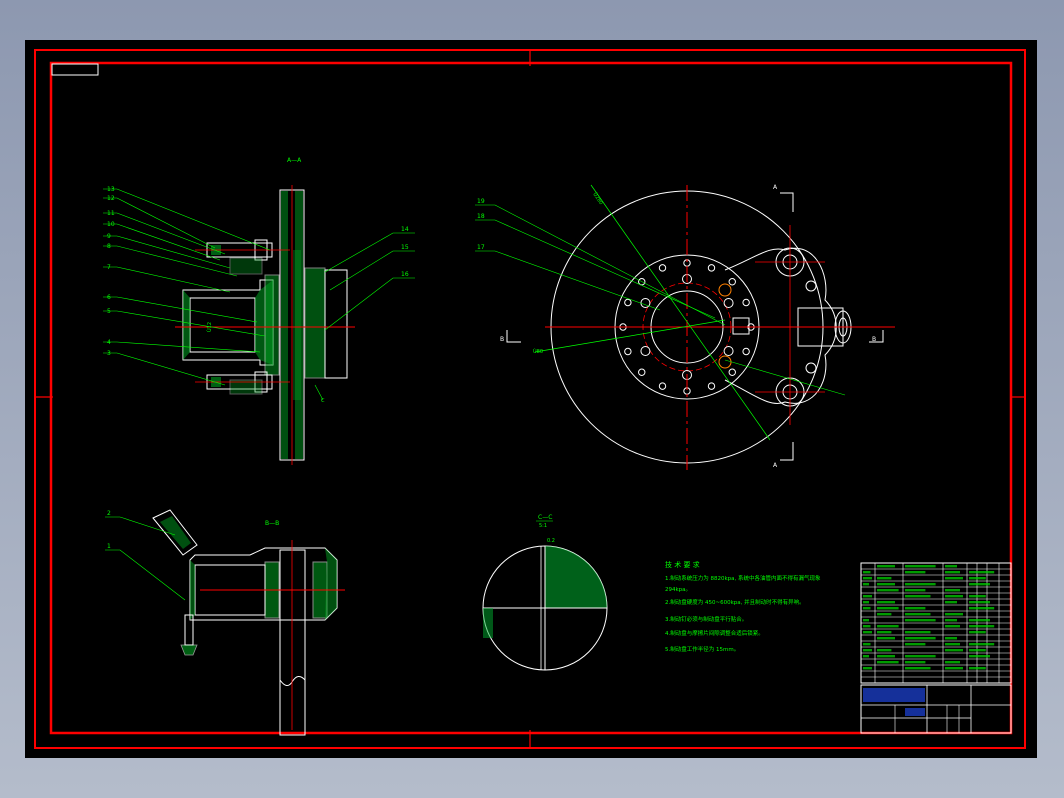 The width and height of the screenshot is (1064, 798). I want to click on leader-label: 4, so click(109, 342).